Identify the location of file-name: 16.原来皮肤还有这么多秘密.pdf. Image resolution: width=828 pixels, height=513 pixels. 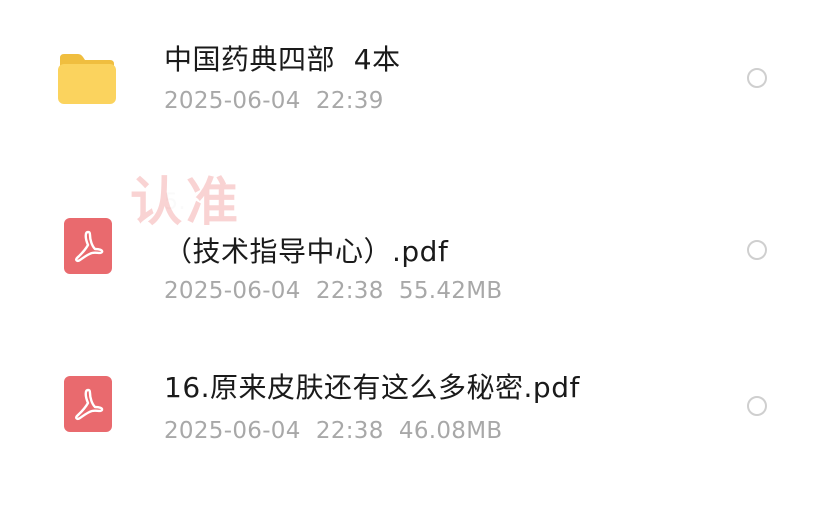
(372, 387).